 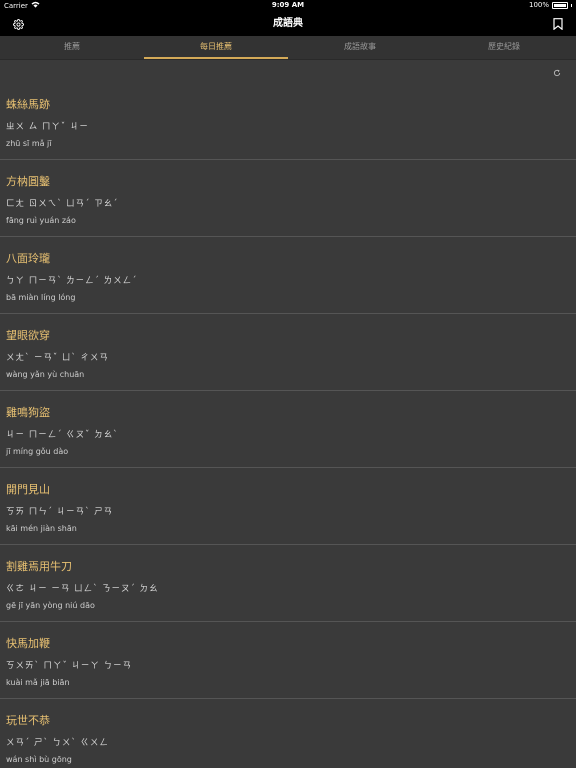 What do you see at coordinates (72, 47) in the screenshot?
I see `tab-0: 推薦` at bounding box center [72, 47].